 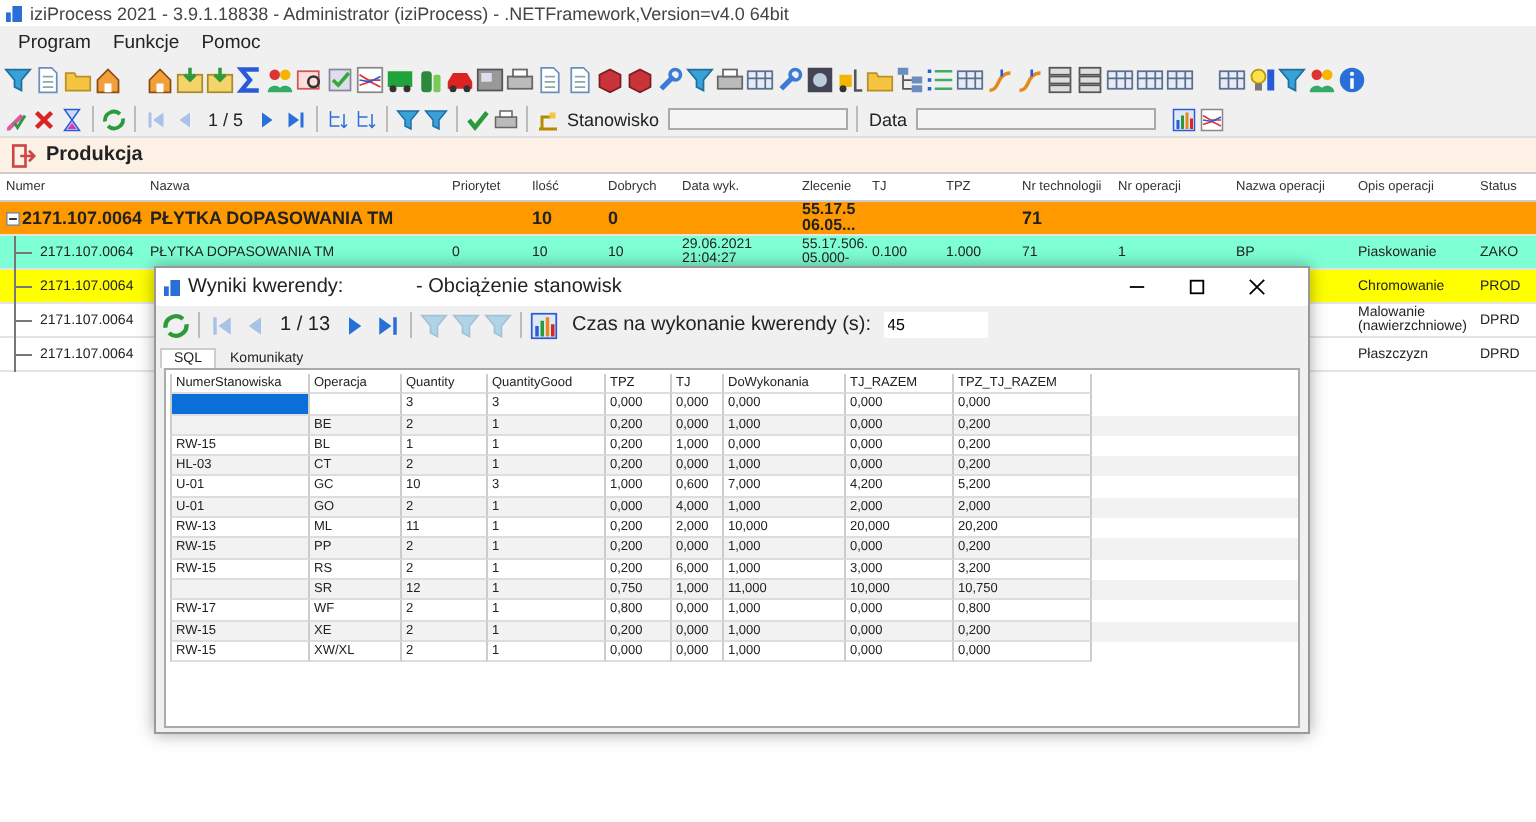 I want to click on hourglass-icon, so click(x=72, y=119).